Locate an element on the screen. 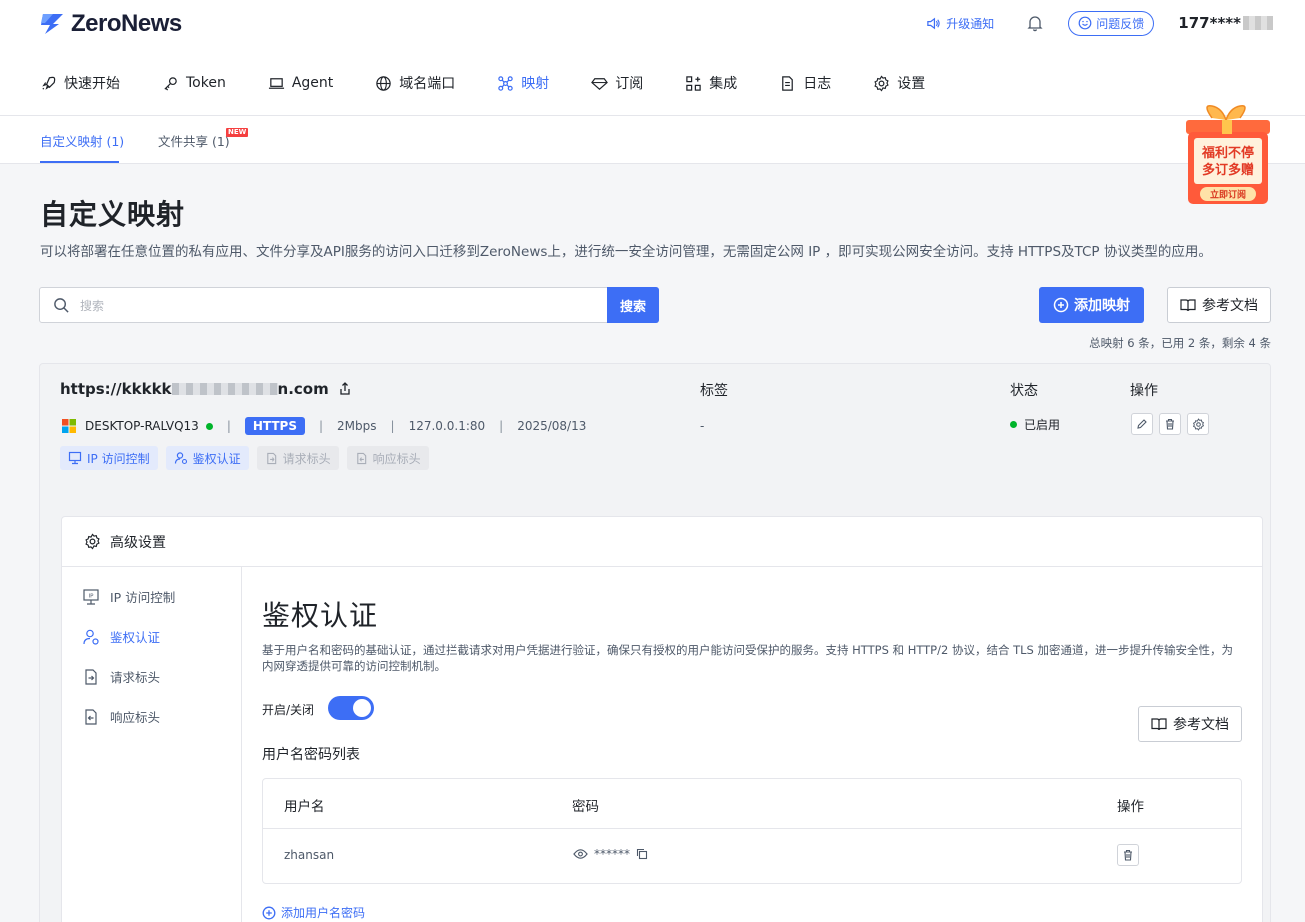  tab-custom-mapping: 自定义映射 (1) is located at coordinates (82, 140).